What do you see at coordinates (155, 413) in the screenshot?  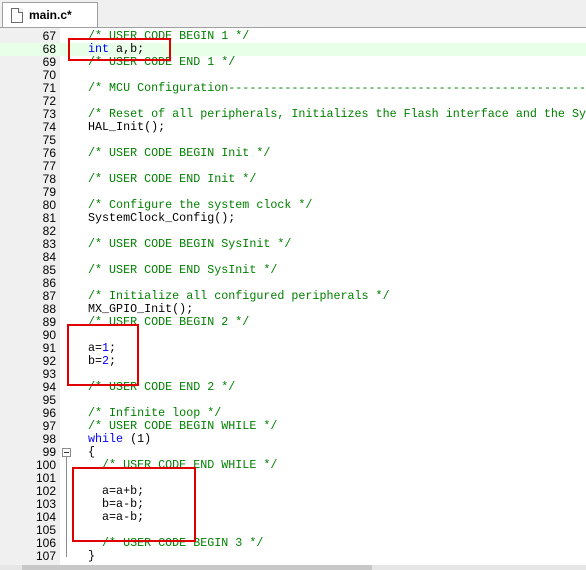 I see `code-token: /* Infinite loop */` at bounding box center [155, 413].